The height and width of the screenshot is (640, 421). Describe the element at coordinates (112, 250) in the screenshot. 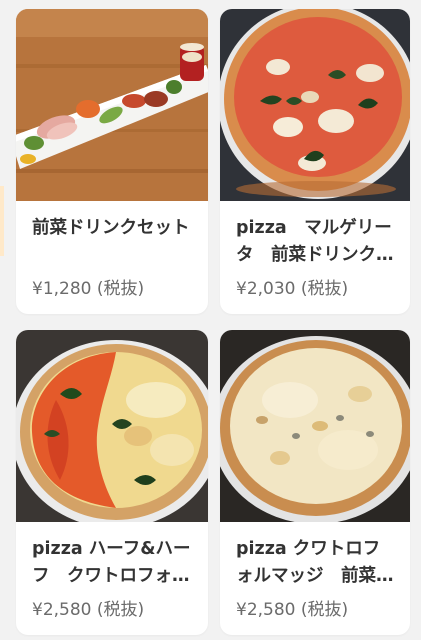

I see `product-info: 前菜ドリンクセット ¥1,280 (税抜)` at that location.